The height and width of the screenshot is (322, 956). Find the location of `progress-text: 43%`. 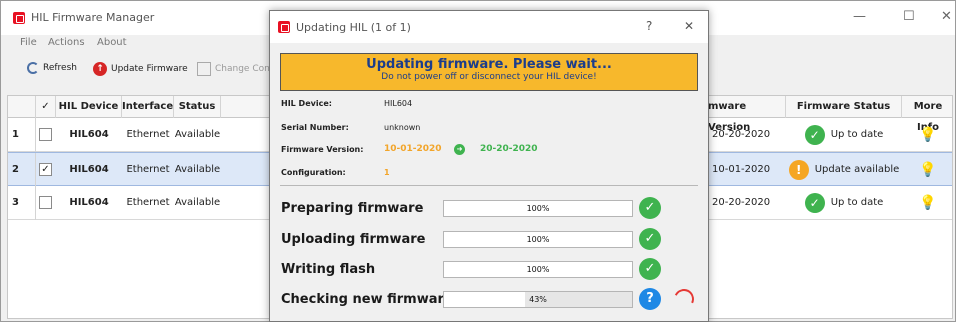

progress-text: 43% is located at coordinates (538, 299).